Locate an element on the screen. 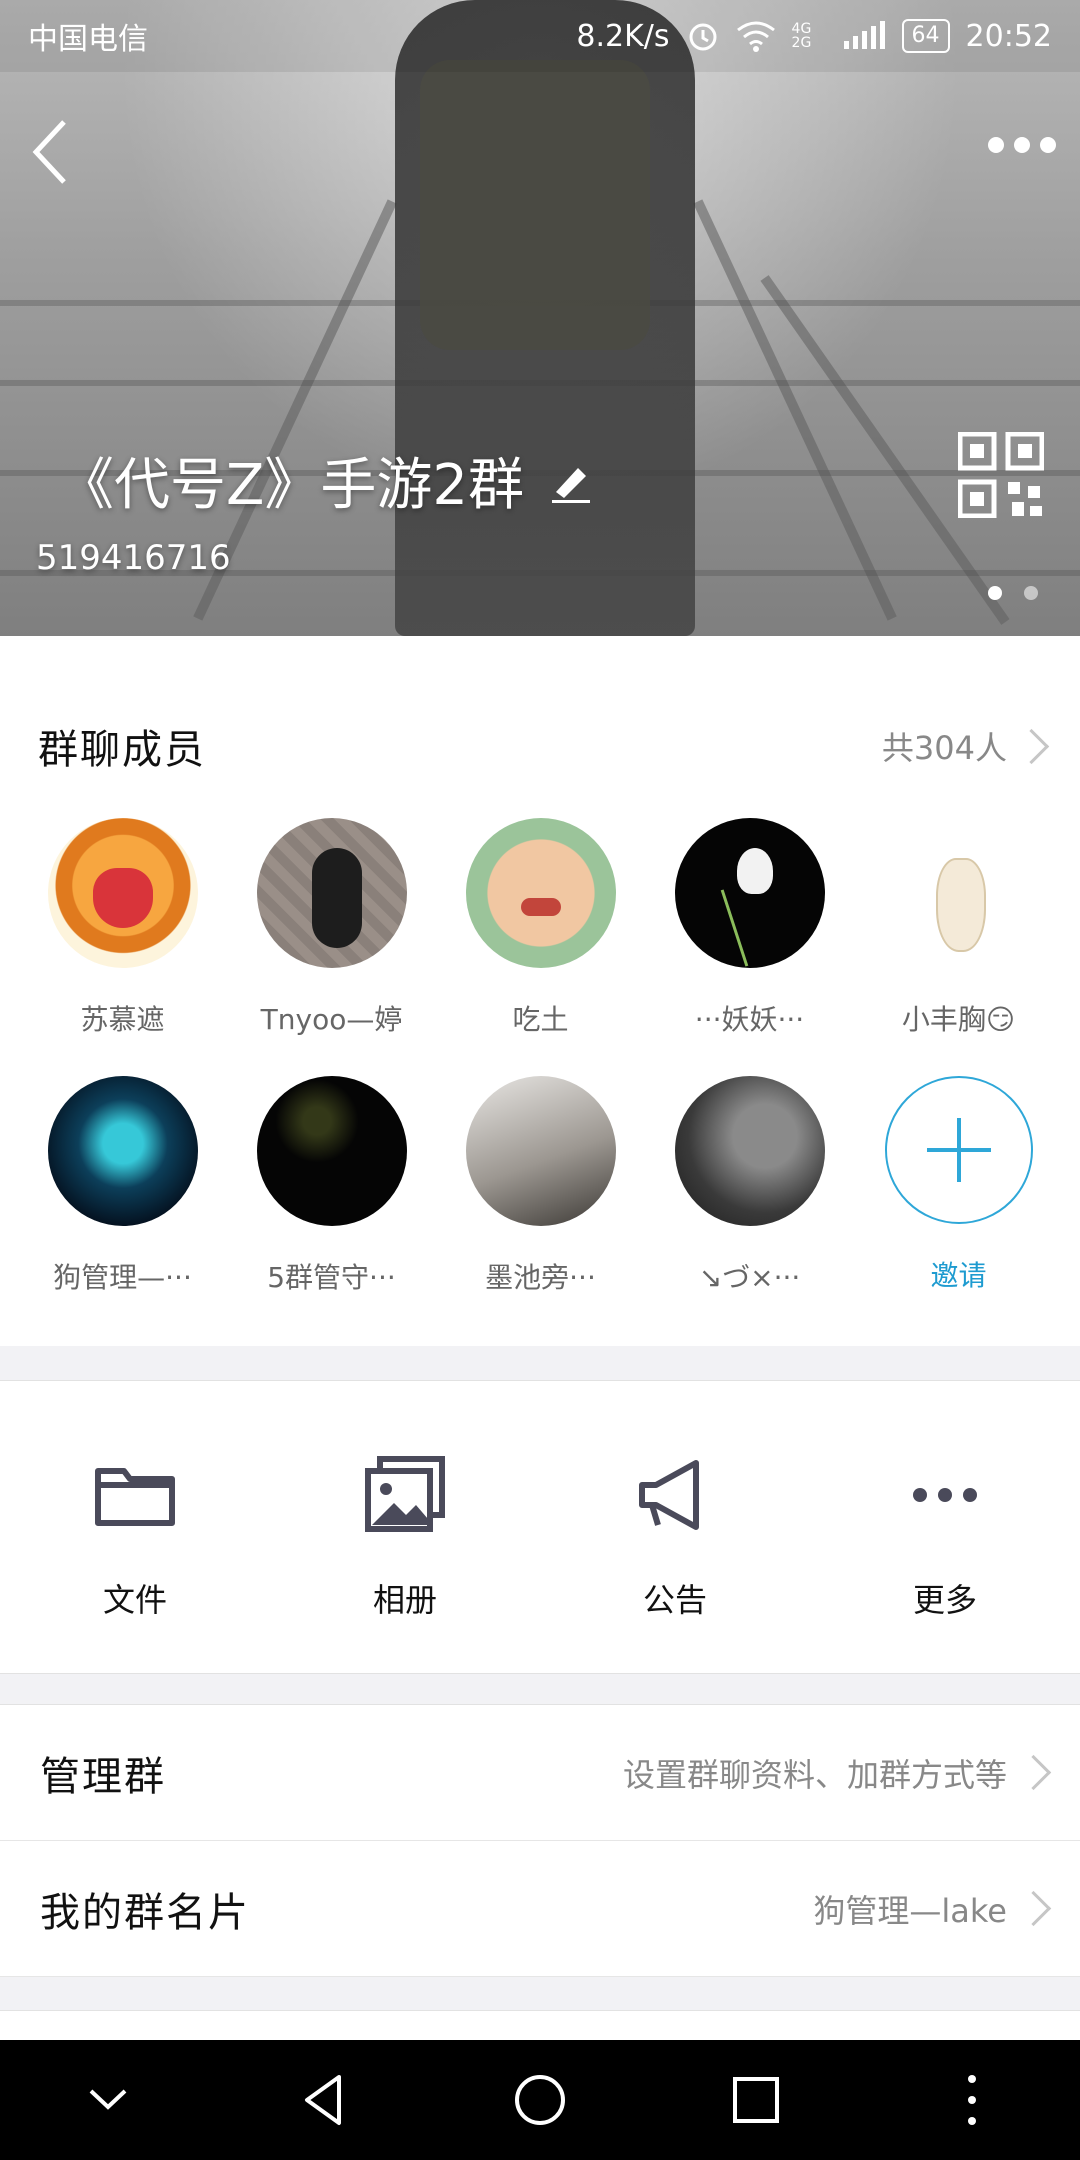 The height and width of the screenshot is (2160, 1080). status-bar: 中国电信 8.2K/s 4G 2G 64 20:52 is located at coordinates (540, 36).